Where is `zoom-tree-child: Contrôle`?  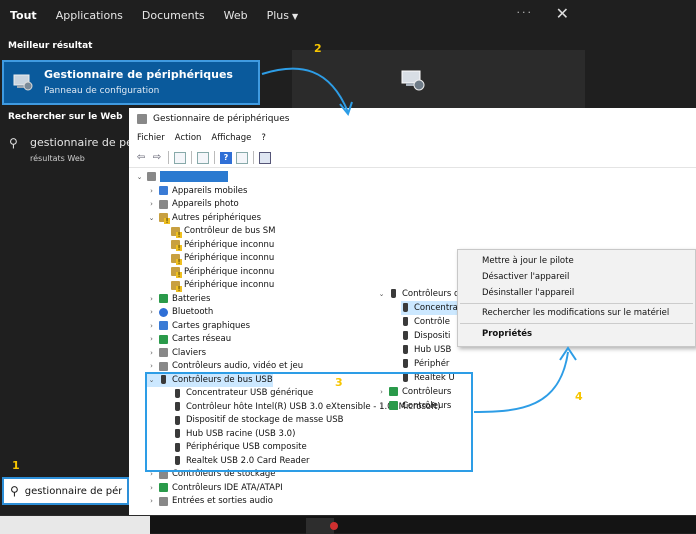 zoom-tree-child: Contrôle is located at coordinates (425, 322).